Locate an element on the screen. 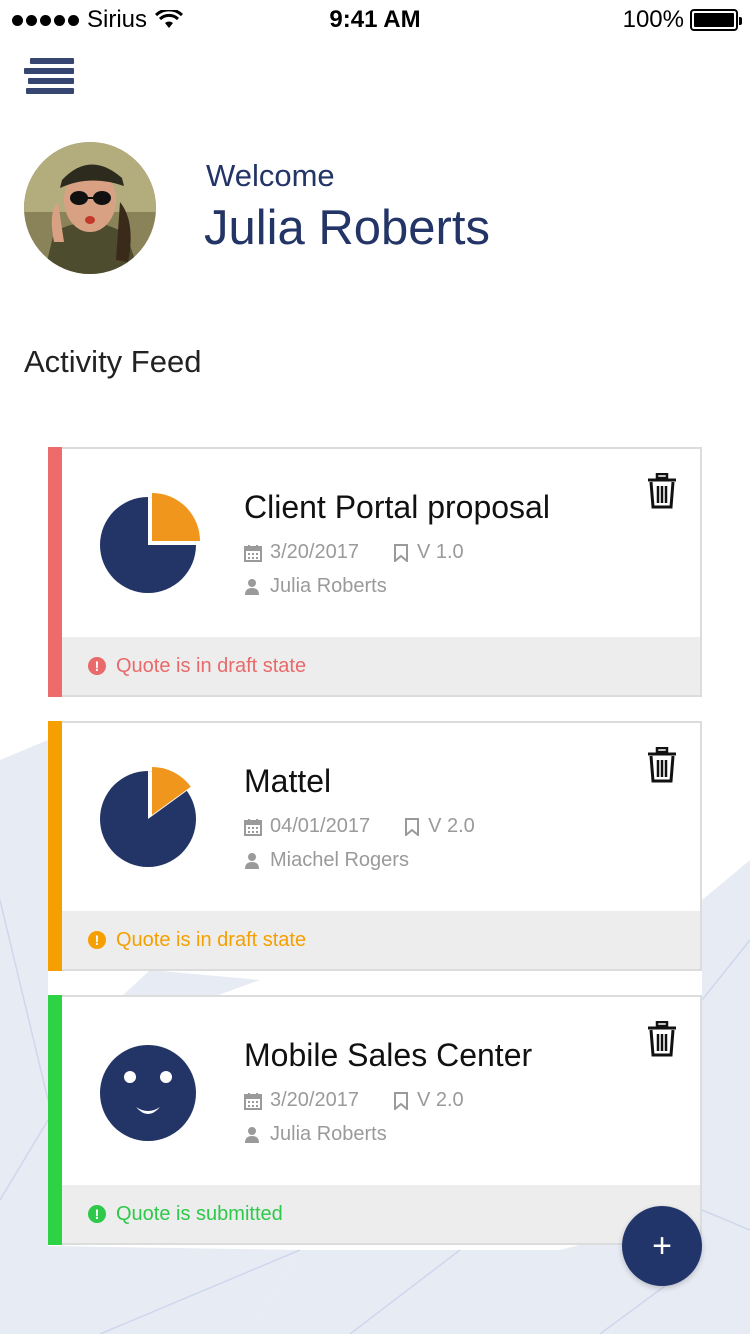  card-title: Client Portal proposal is located at coordinates (397, 507).